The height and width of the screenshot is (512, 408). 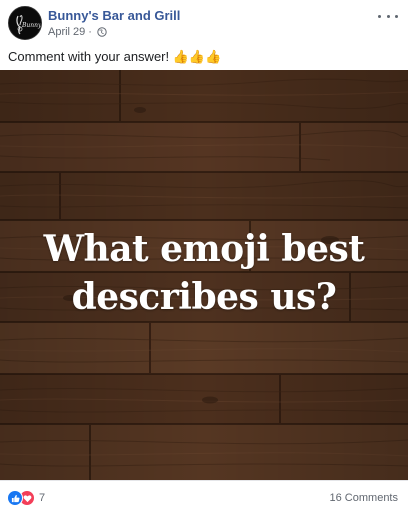 What do you see at coordinates (115, 56) in the screenshot?
I see `post-text: Comment with your answer! 👍👍👍` at bounding box center [115, 56].